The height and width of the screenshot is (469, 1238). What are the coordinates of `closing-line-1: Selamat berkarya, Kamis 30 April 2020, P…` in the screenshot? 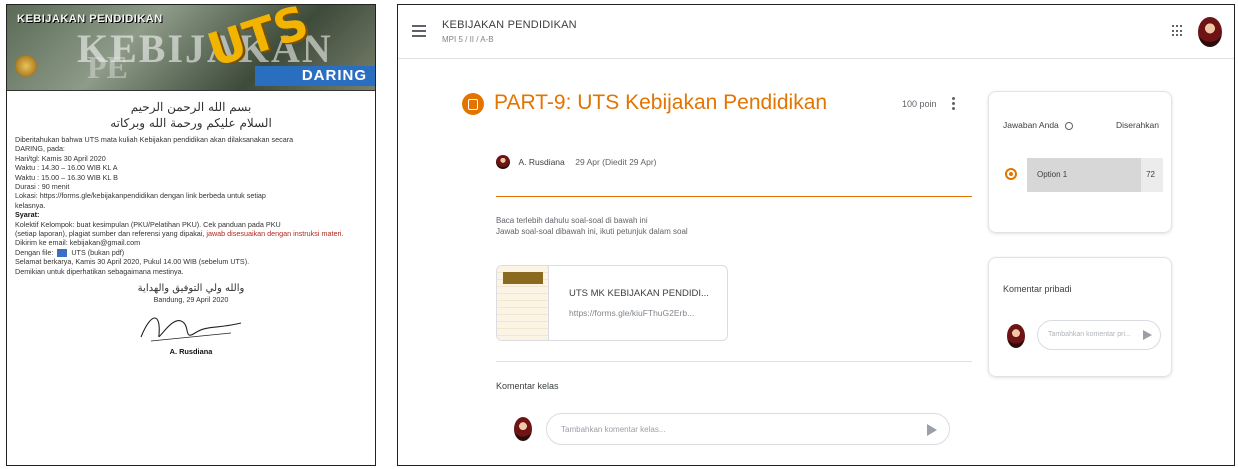 It's located at (132, 262).